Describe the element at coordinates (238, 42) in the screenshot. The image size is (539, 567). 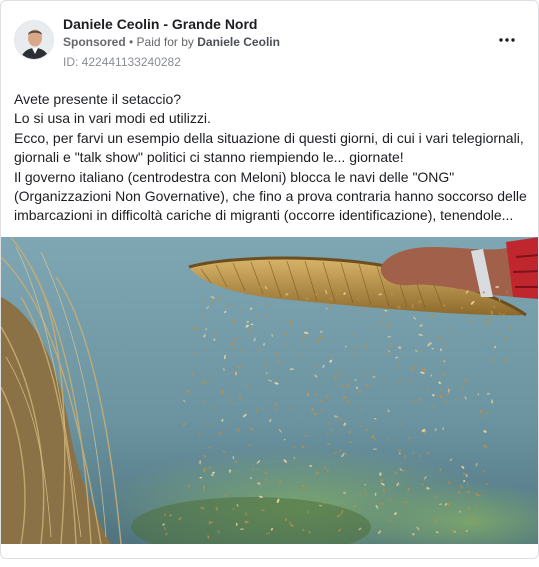
I see `paid-for-name: Daniele Ceolin` at that location.